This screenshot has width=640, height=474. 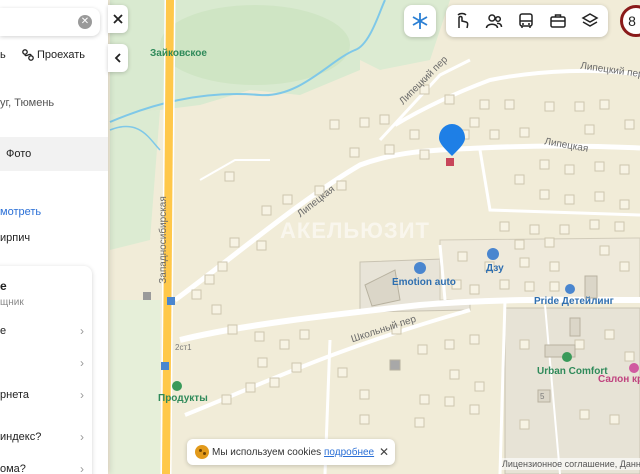 I want to click on winter-mode-button, so click(x=420, y=21).